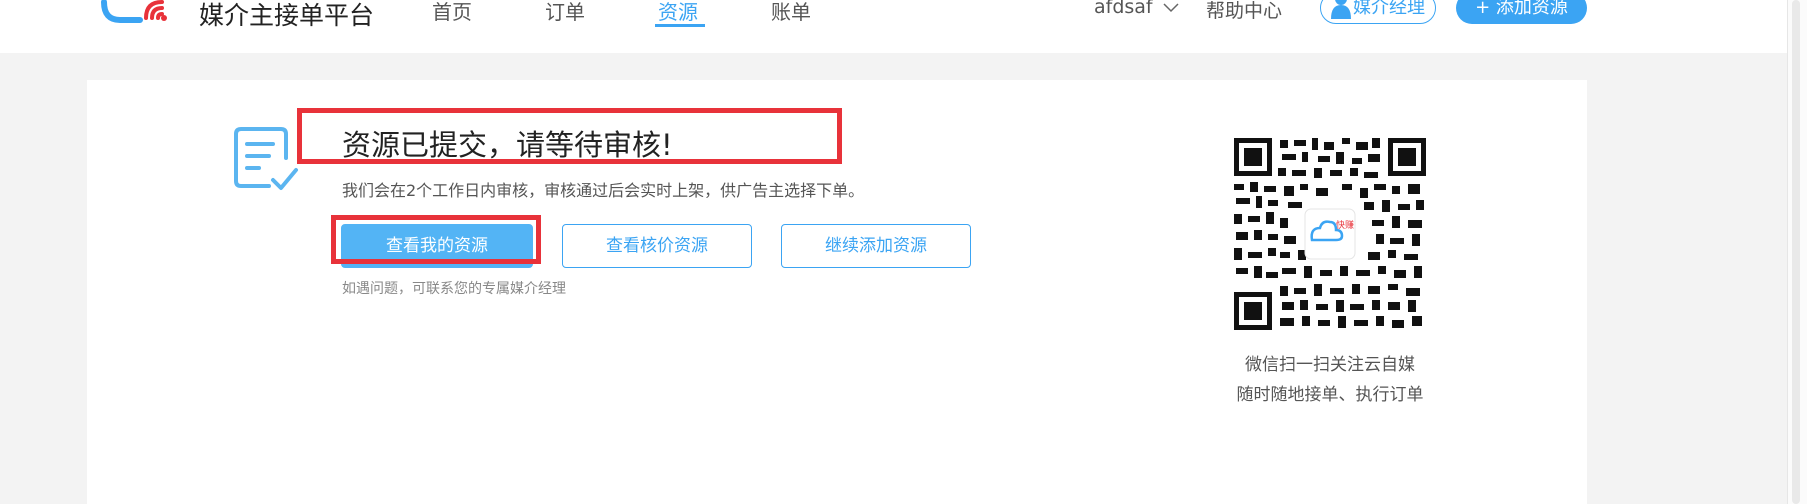  What do you see at coordinates (1171, 7) in the screenshot?
I see `chevron-down-icon` at bounding box center [1171, 7].